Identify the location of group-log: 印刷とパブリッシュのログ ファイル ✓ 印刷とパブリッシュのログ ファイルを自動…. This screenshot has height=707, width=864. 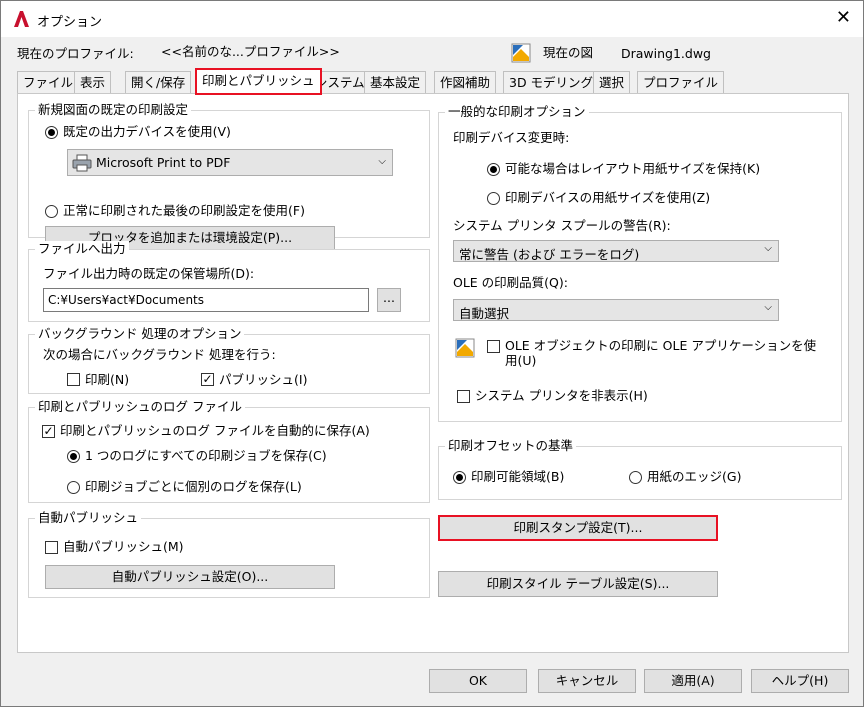
(229, 451).